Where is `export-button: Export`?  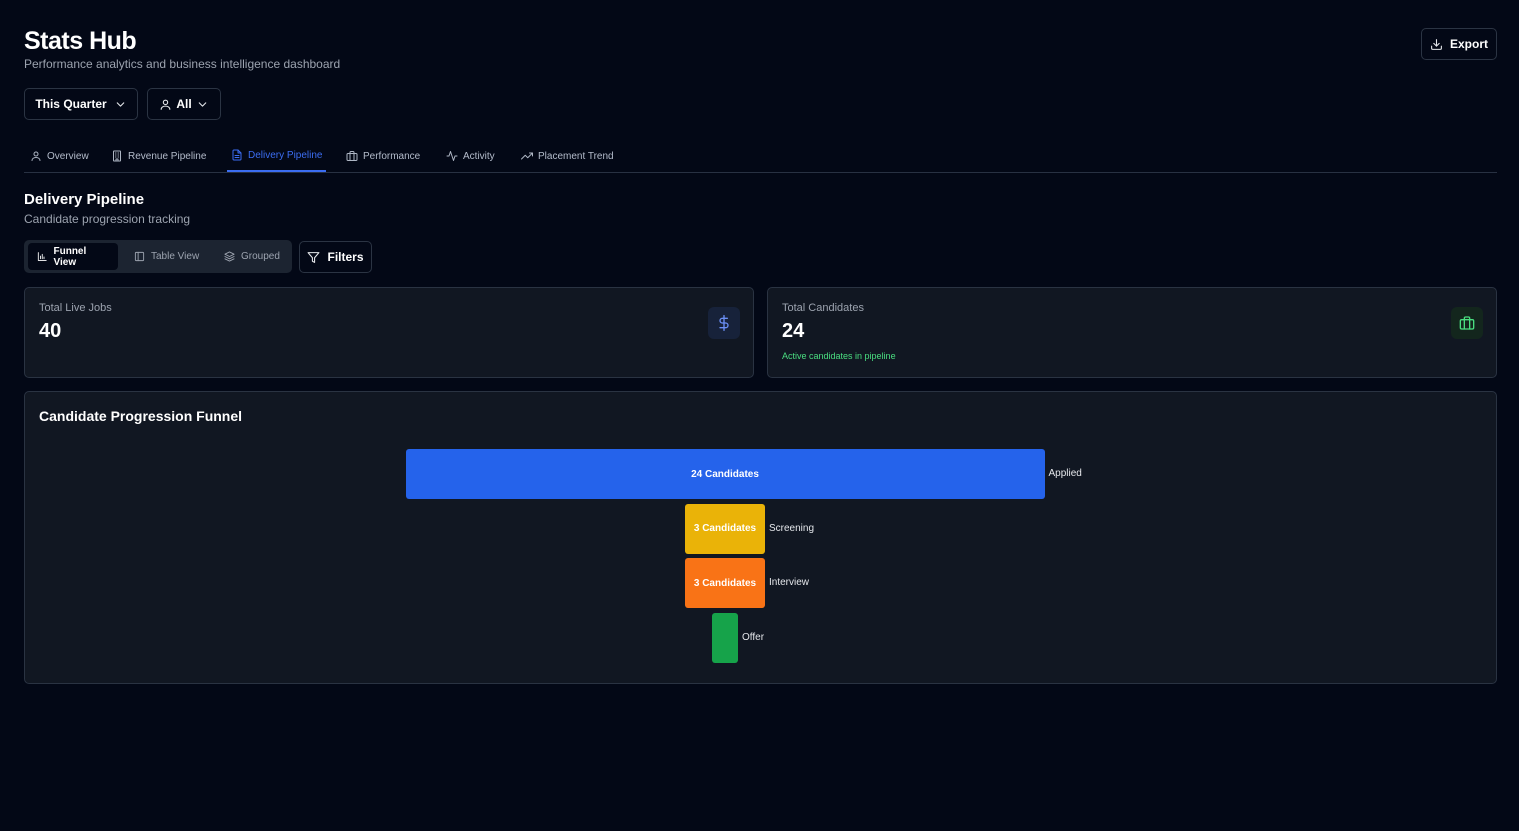 export-button: Export is located at coordinates (1459, 44).